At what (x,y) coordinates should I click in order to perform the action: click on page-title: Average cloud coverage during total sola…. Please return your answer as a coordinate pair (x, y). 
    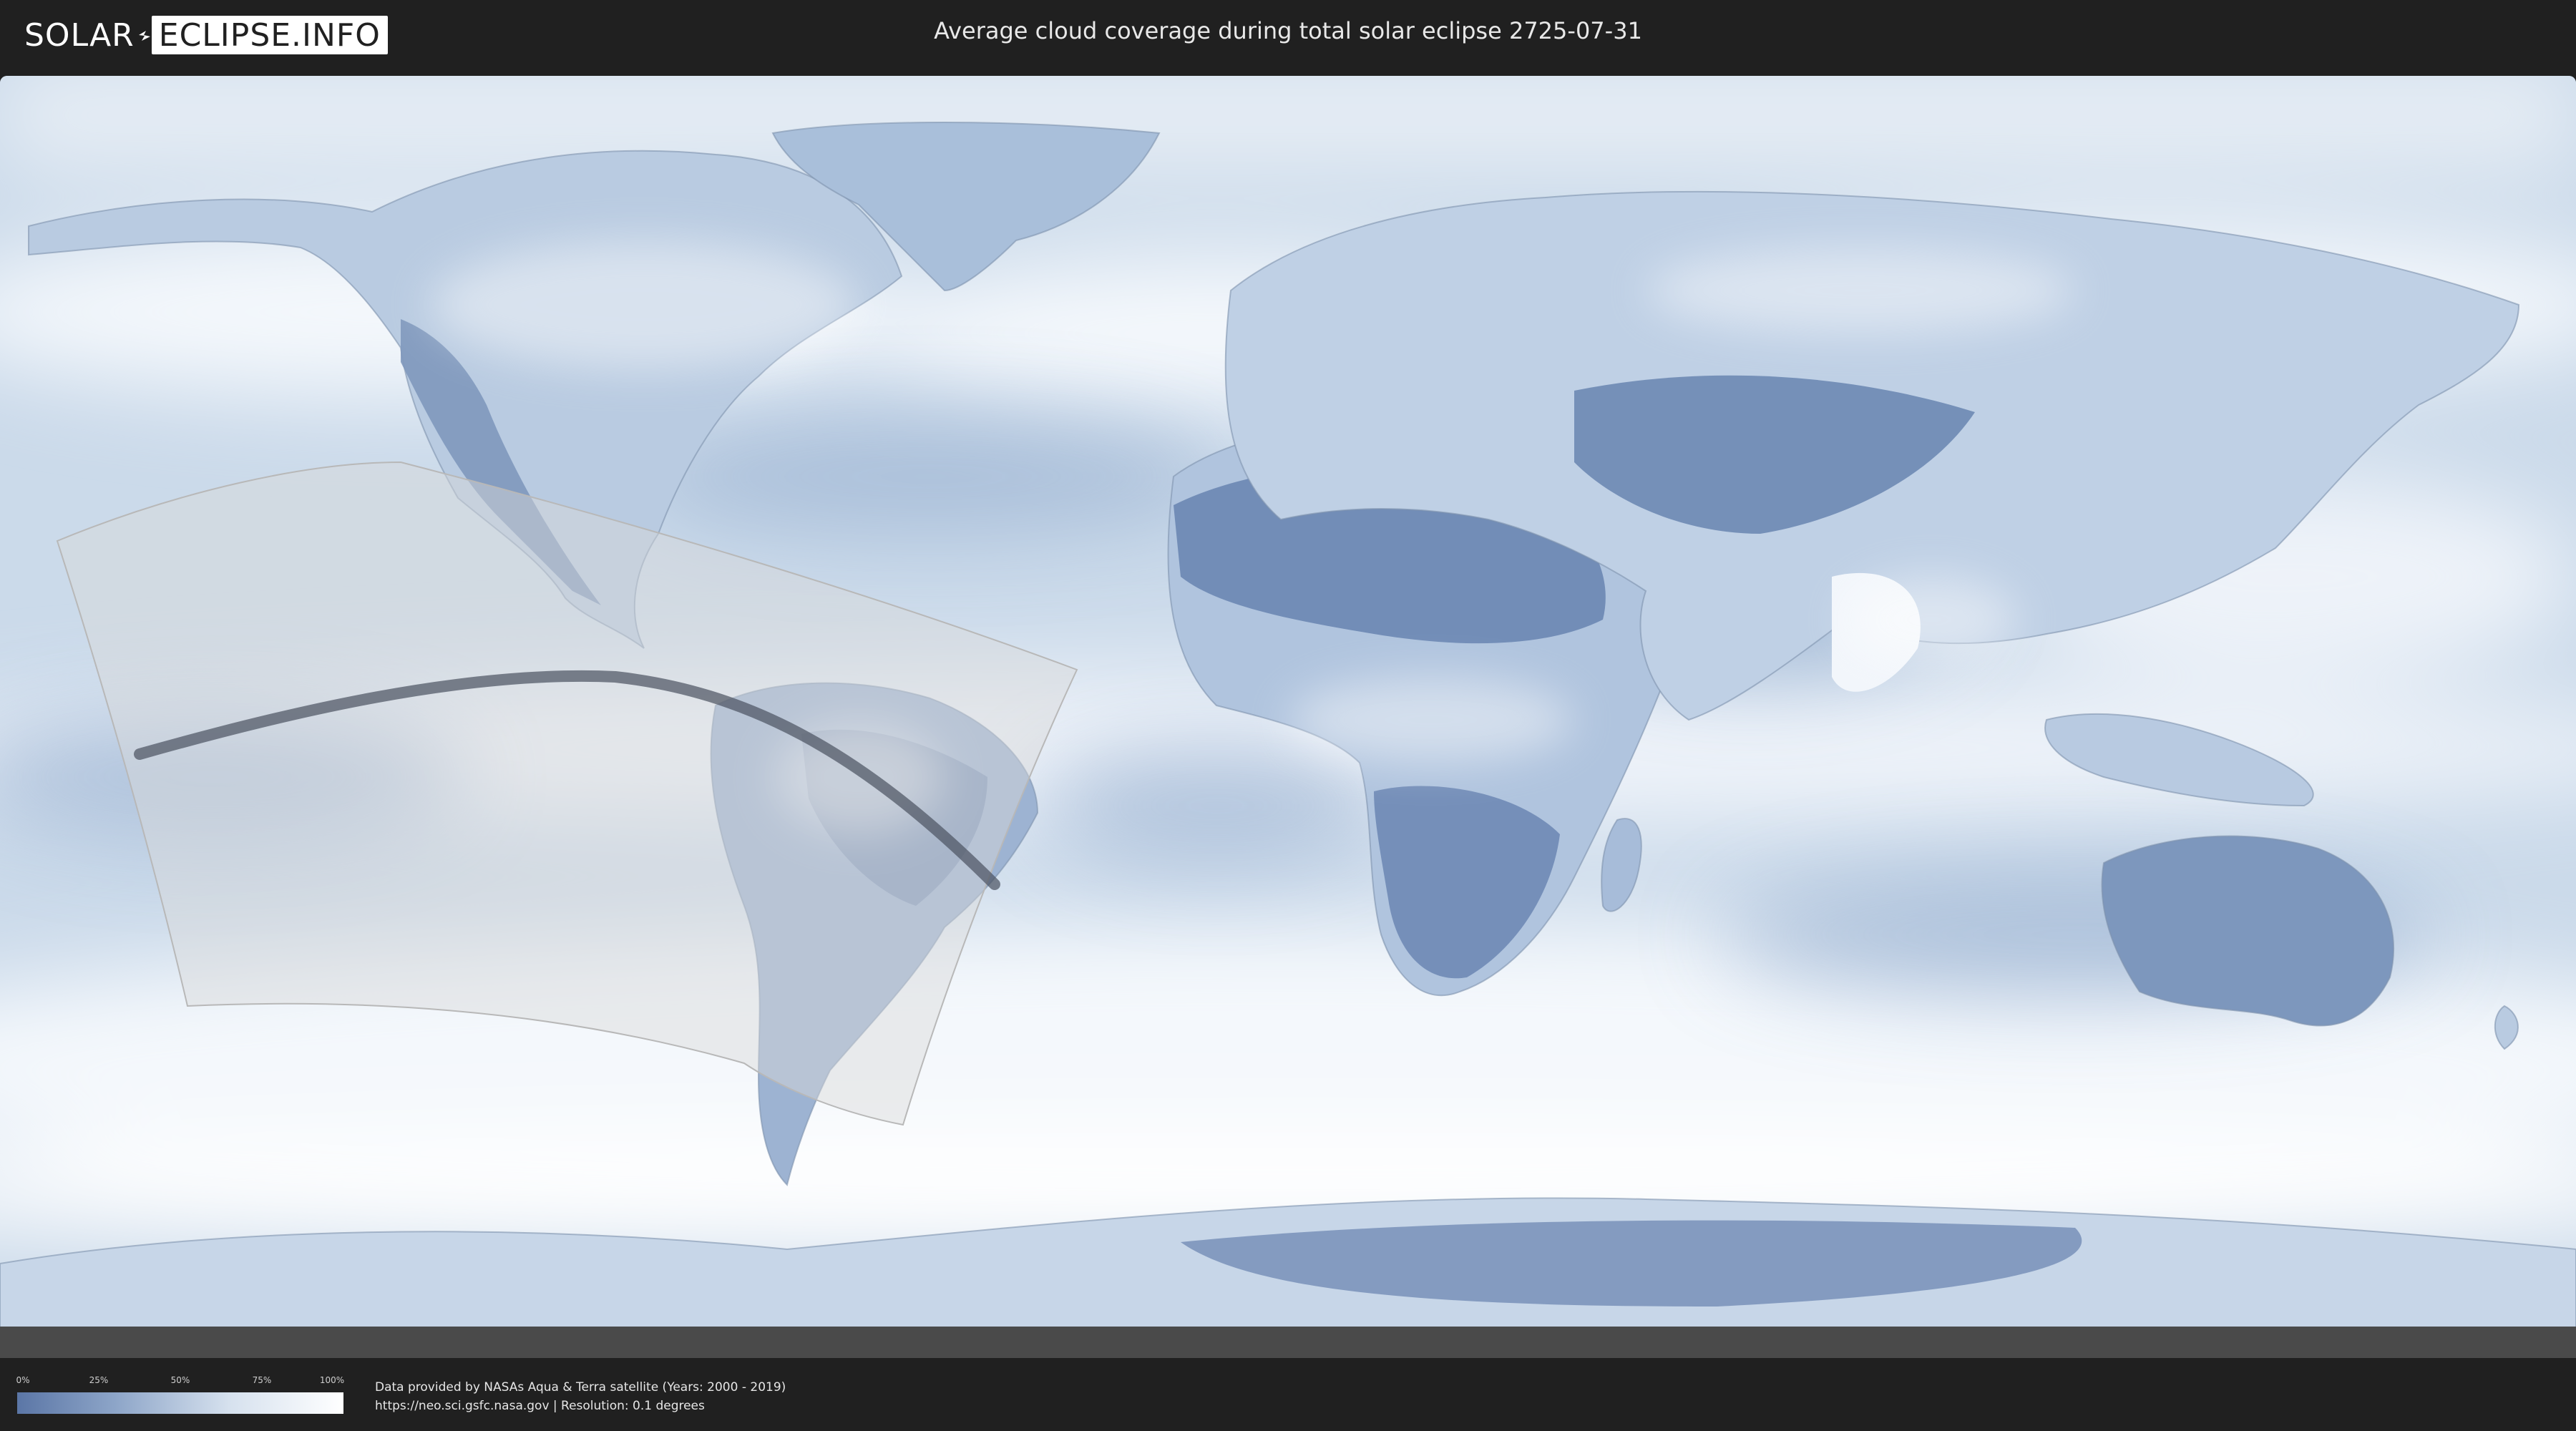
    Looking at the image, I should click on (1288, 31).